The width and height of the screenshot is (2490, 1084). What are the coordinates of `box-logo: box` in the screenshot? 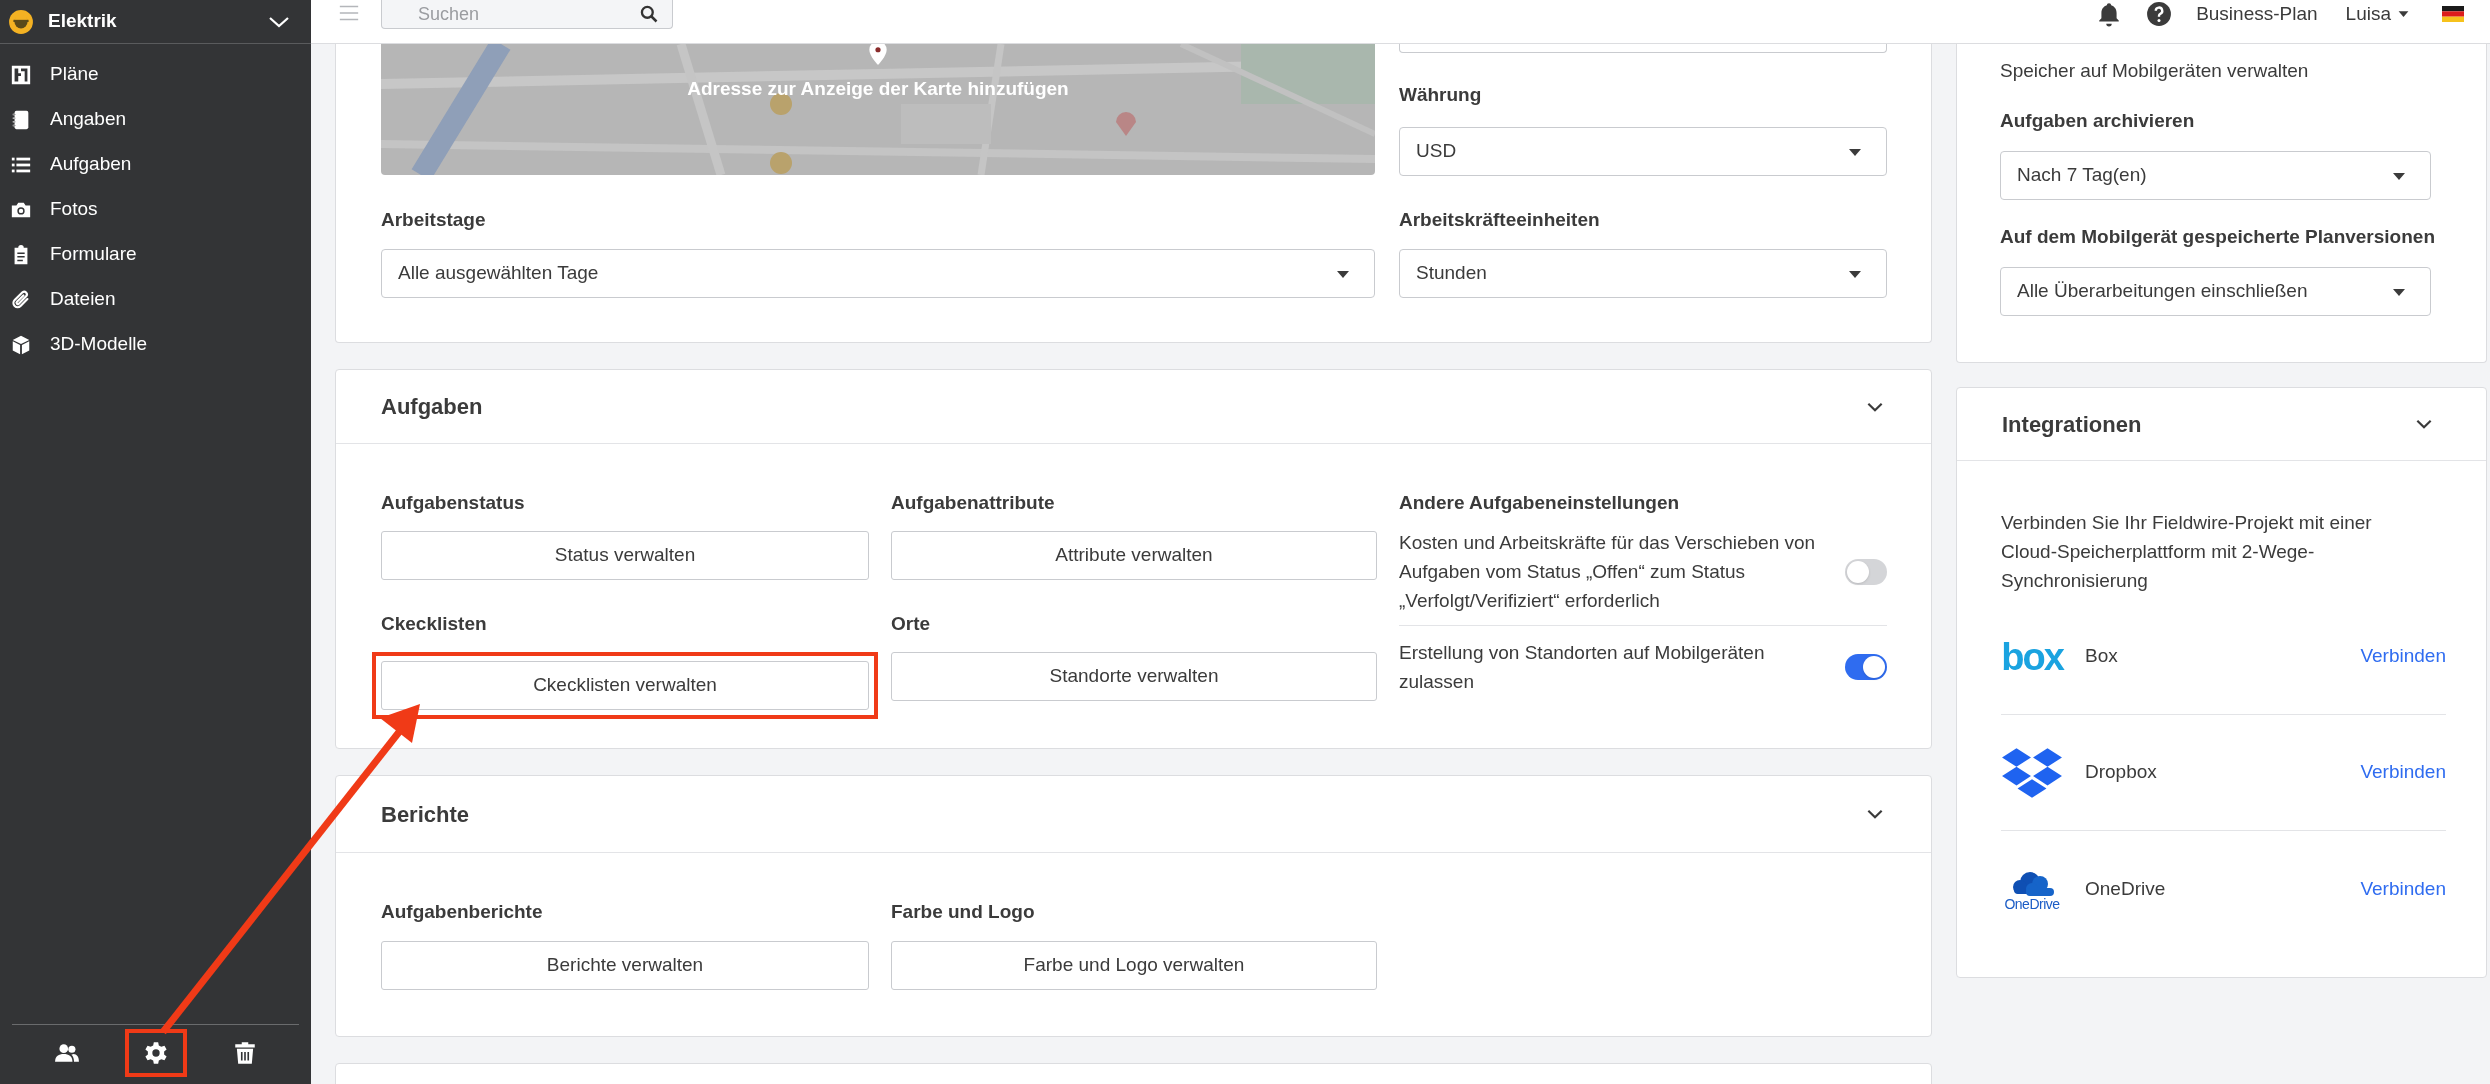 It's located at (2032, 656).